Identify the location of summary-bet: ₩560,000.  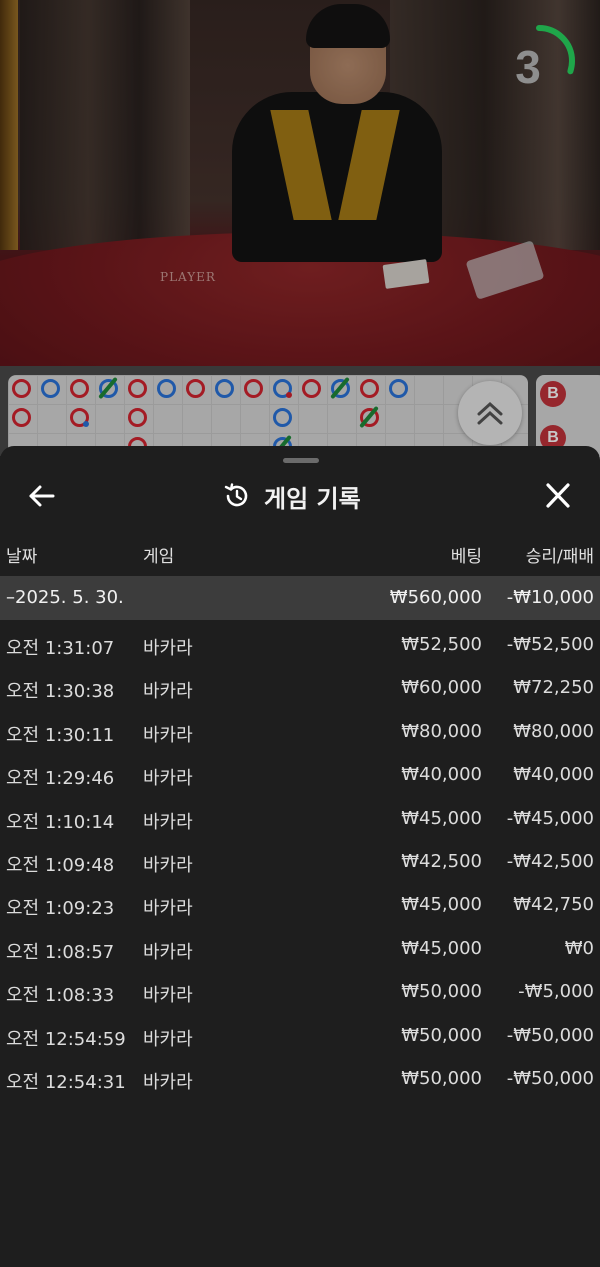
(435, 597).